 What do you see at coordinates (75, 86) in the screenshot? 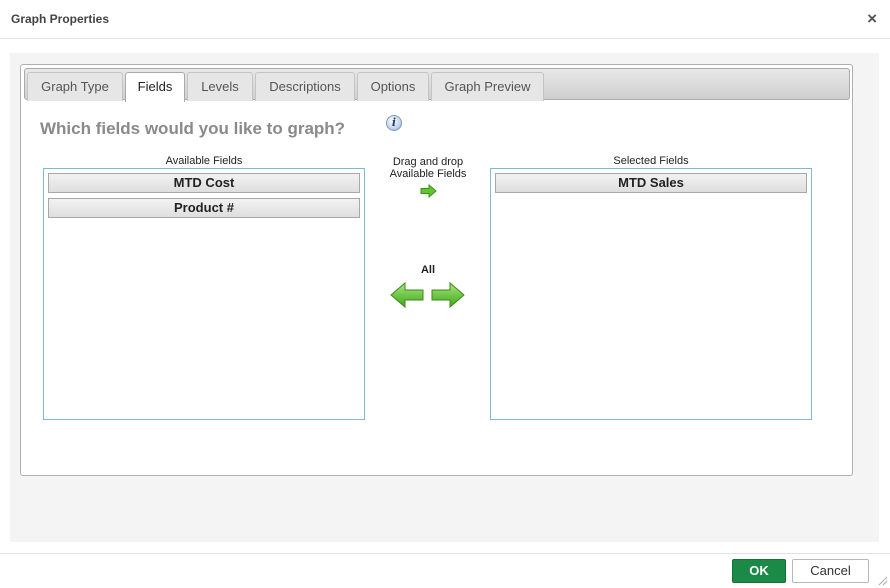
I see `tab-graph-type: Graph Type` at bounding box center [75, 86].